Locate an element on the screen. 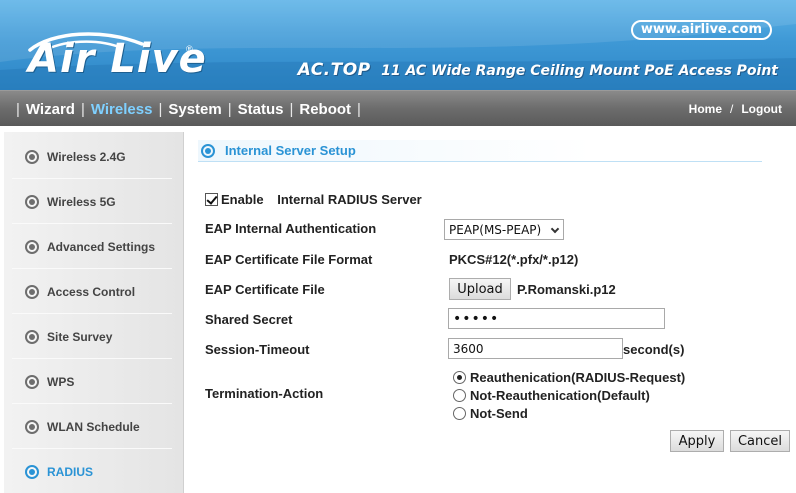 The image size is (796, 493). cert-format-value: PKCS#12(*.pfx/*.p12) is located at coordinates (514, 259).